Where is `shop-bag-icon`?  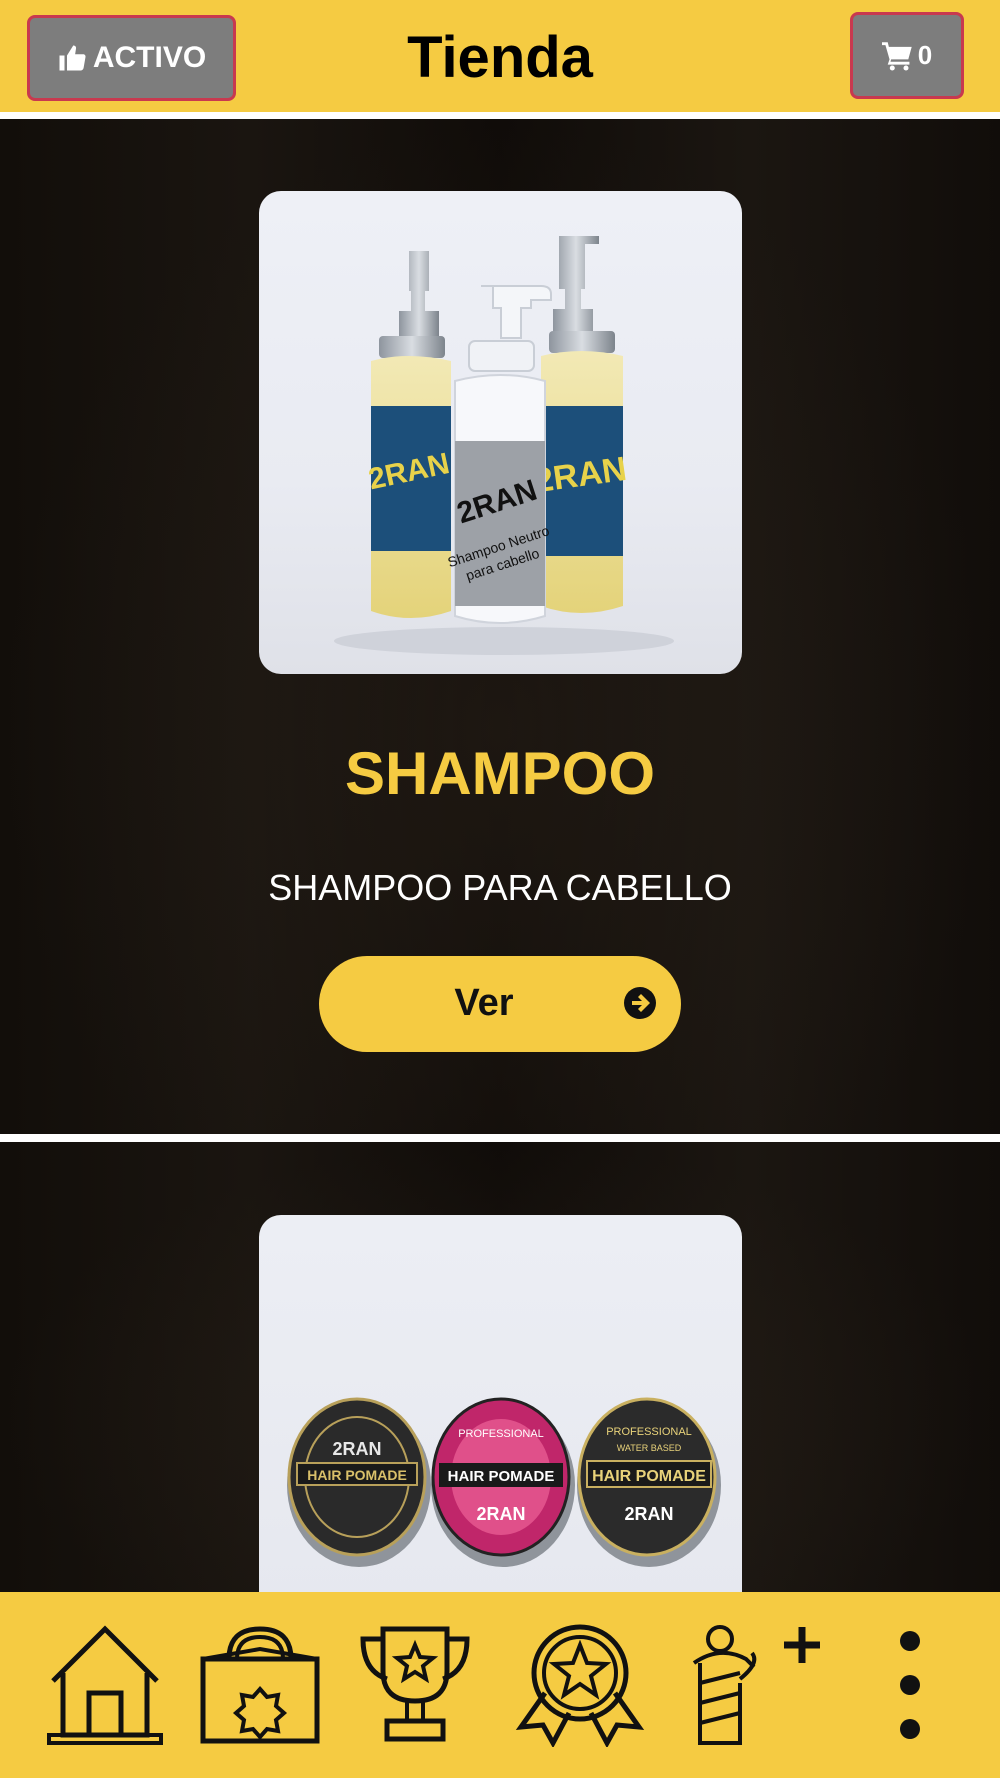
shop-bag-icon is located at coordinates (260, 1685).